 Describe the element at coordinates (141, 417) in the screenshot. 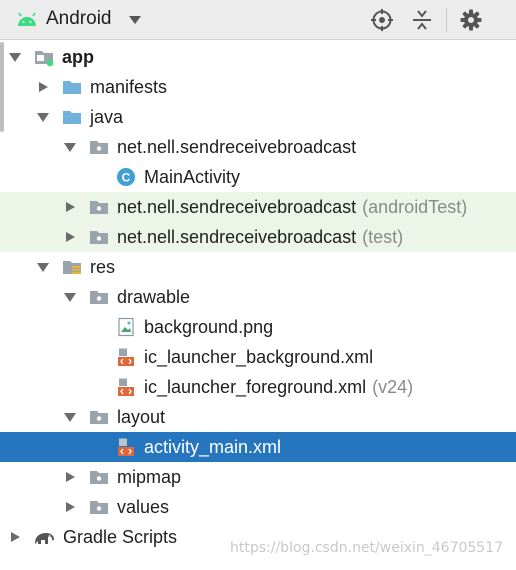

I see `tree-item-label: layout` at that location.